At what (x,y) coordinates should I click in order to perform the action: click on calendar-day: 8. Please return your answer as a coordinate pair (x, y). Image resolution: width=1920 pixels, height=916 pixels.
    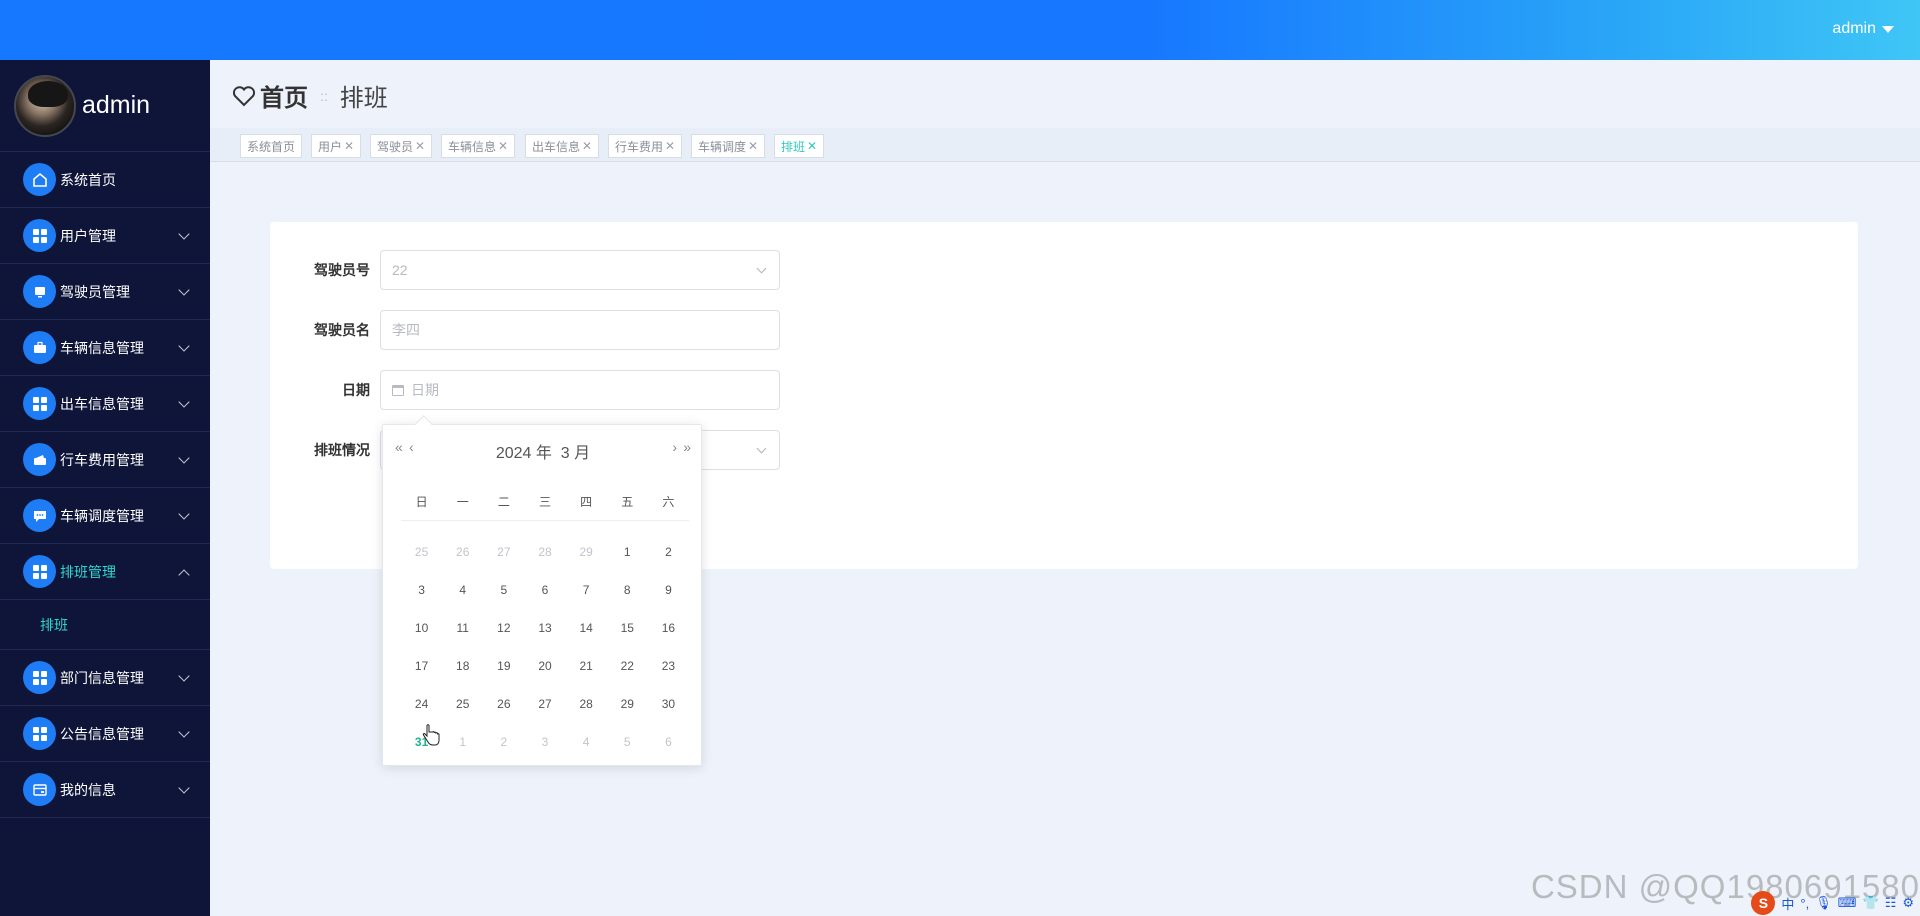
    Looking at the image, I should click on (627, 590).